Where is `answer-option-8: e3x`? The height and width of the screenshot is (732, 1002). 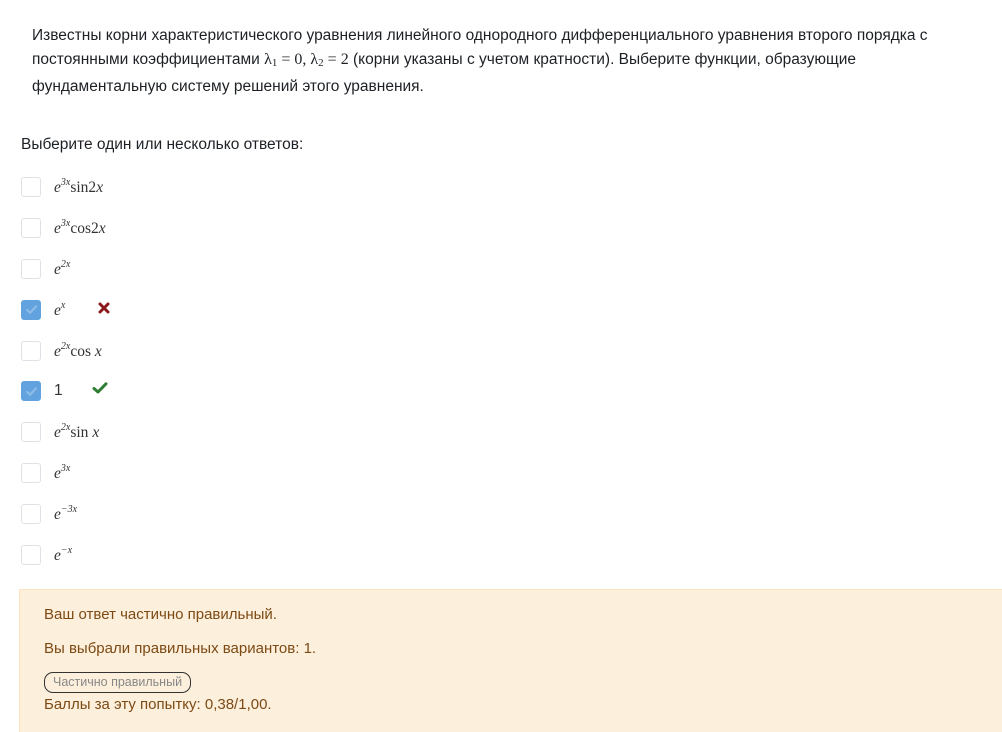
answer-option-8: e3x is located at coordinates (63, 473).